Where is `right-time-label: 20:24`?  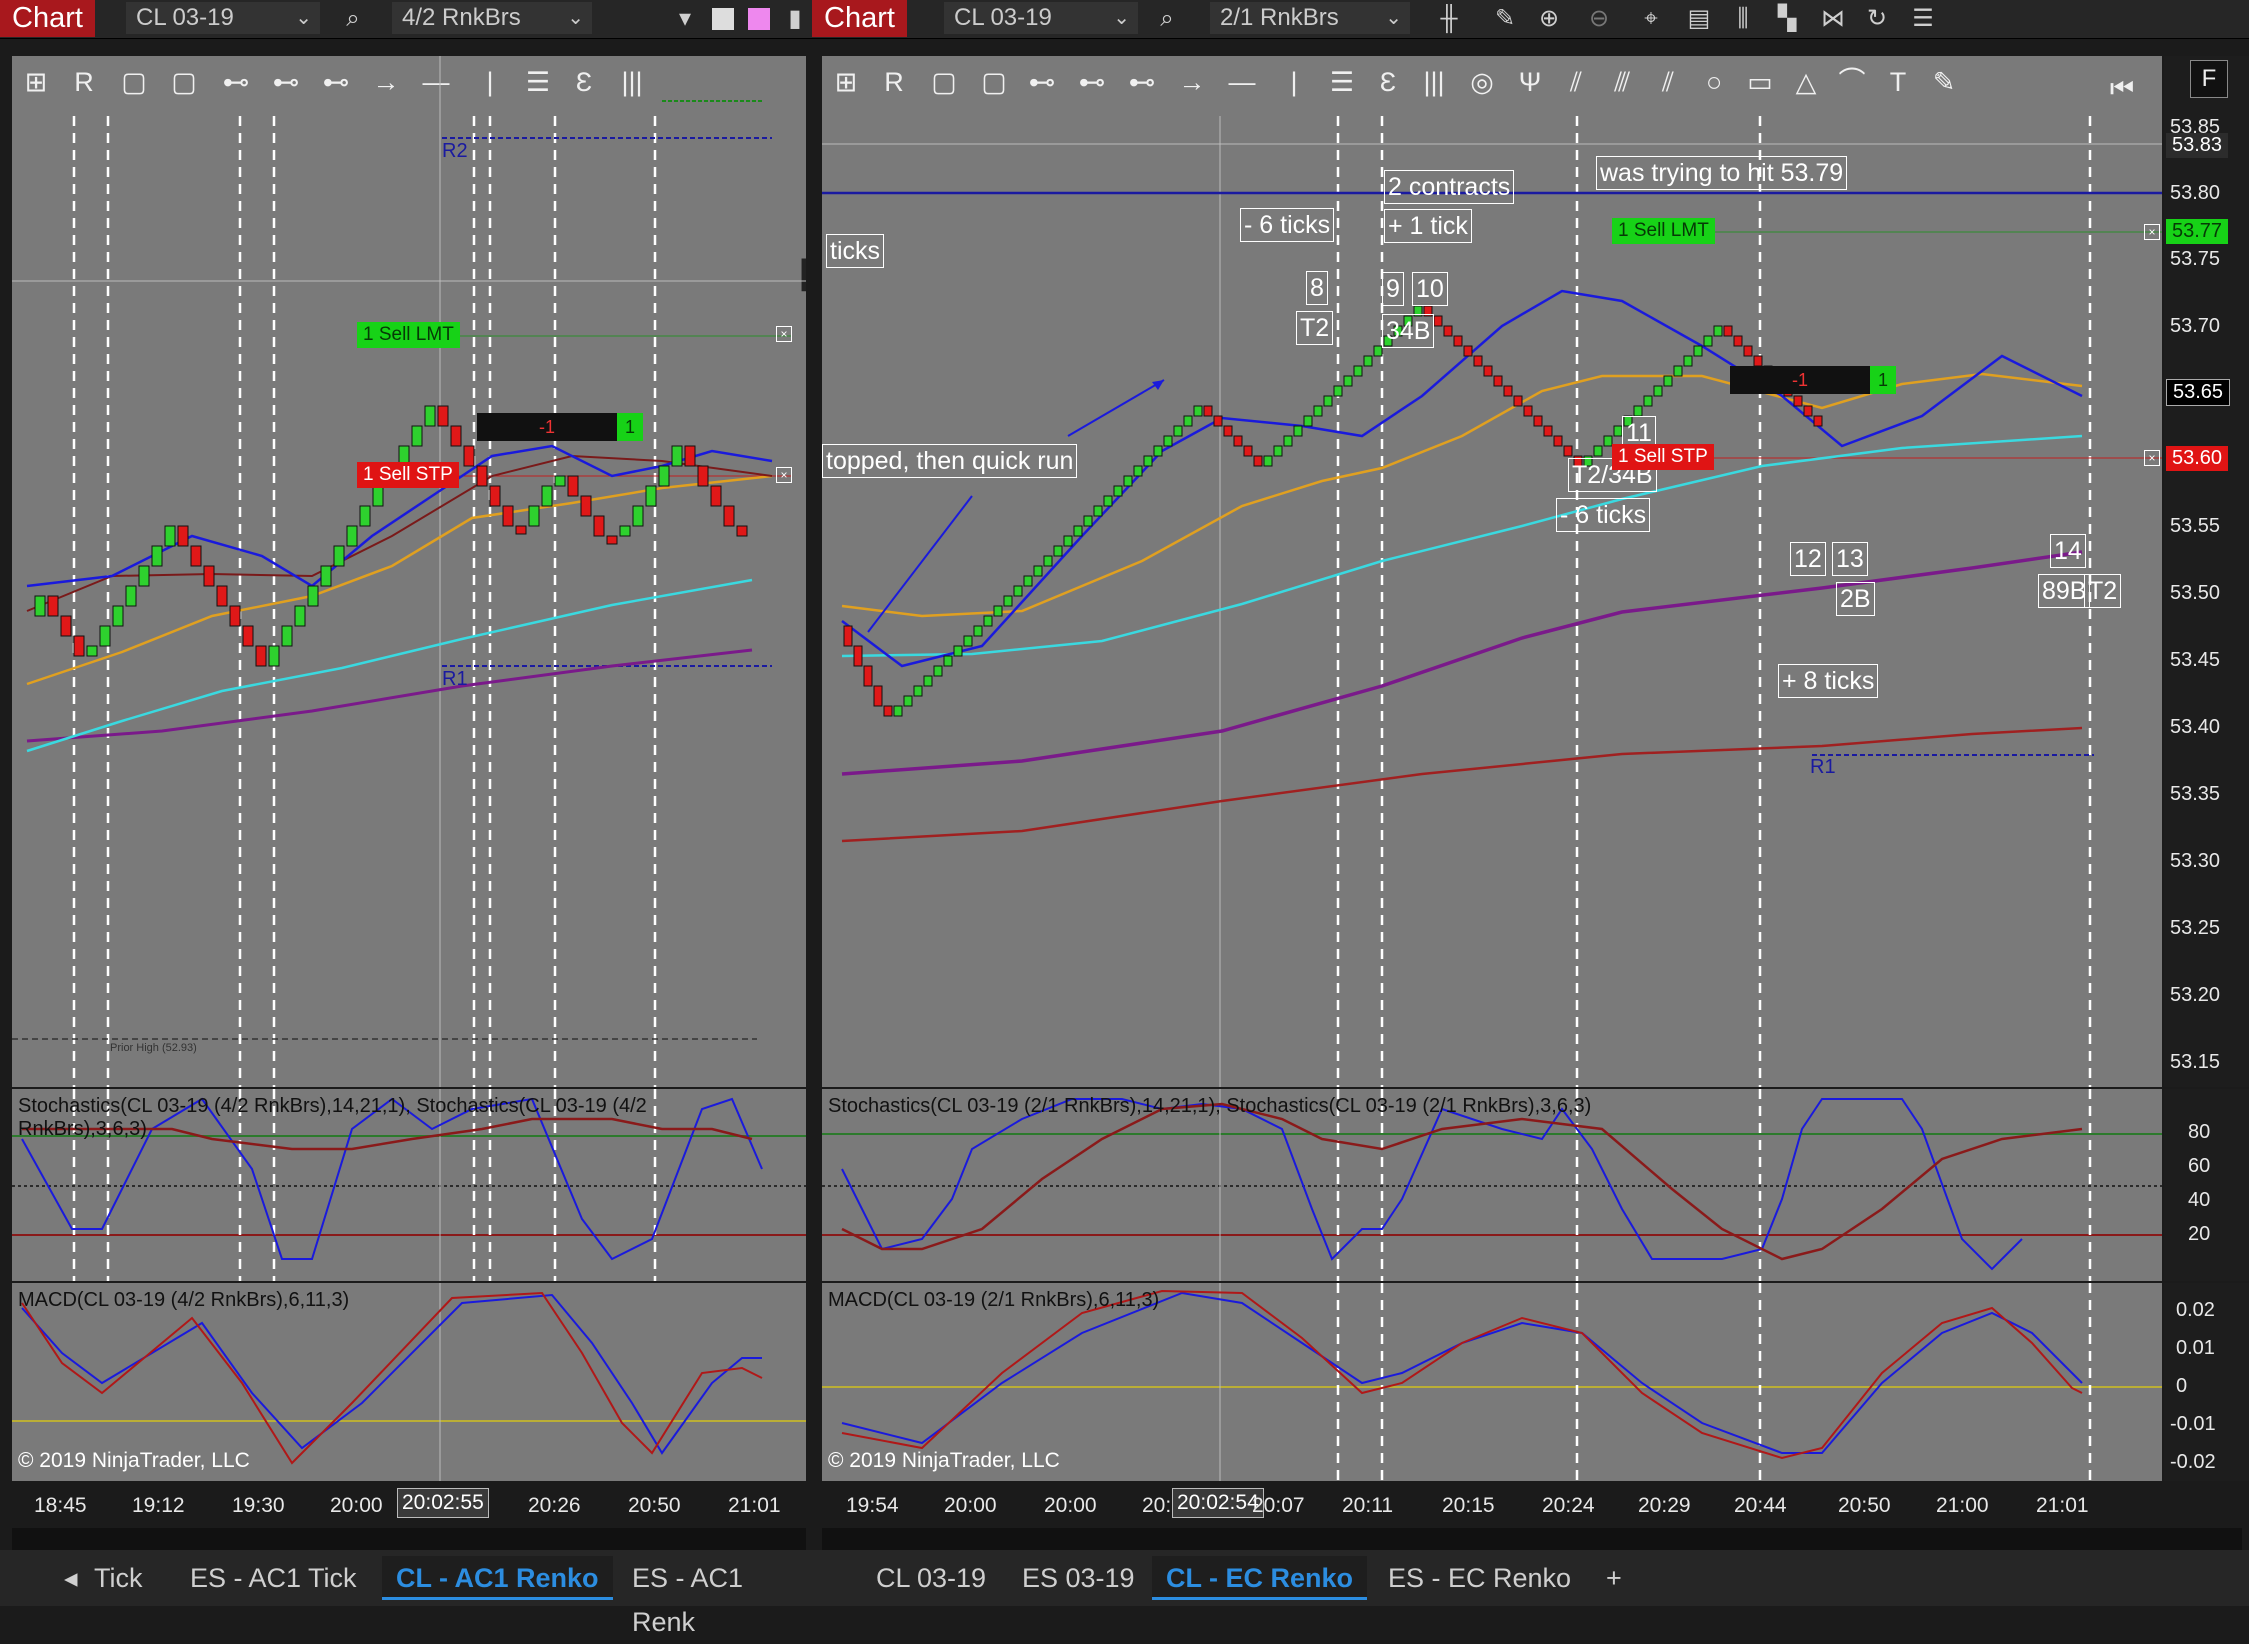
right-time-label: 20:24 is located at coordinates (1568, 1505).